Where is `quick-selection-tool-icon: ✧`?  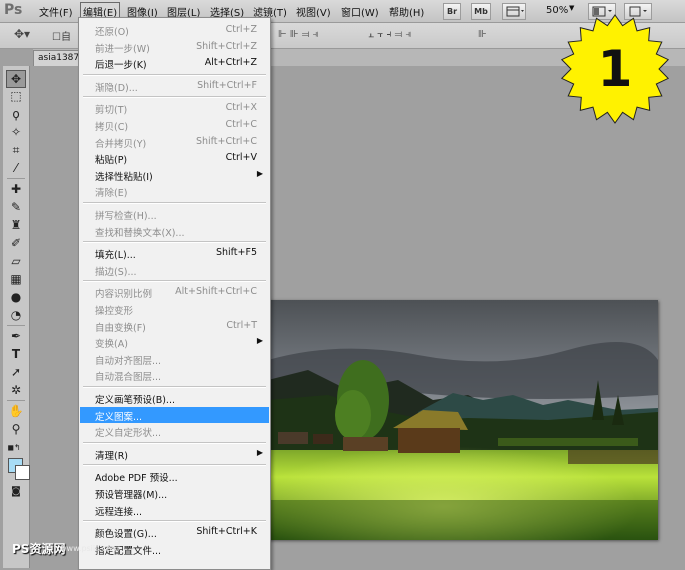 quick-selection-tool-icon: ✧ is located at coordinates (16, 132).